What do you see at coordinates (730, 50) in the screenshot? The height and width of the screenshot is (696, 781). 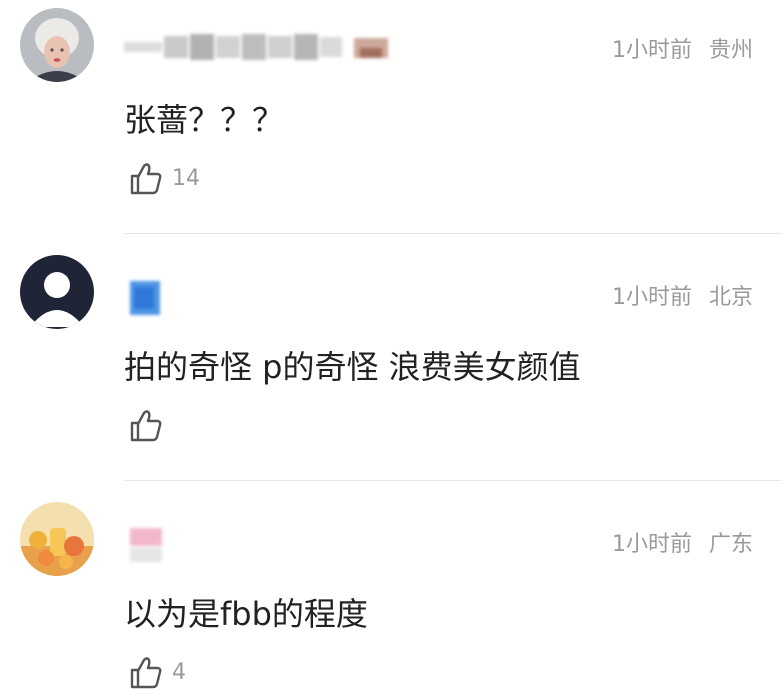 I see `comment-location: 贵州` at bounding box center [730, 50].